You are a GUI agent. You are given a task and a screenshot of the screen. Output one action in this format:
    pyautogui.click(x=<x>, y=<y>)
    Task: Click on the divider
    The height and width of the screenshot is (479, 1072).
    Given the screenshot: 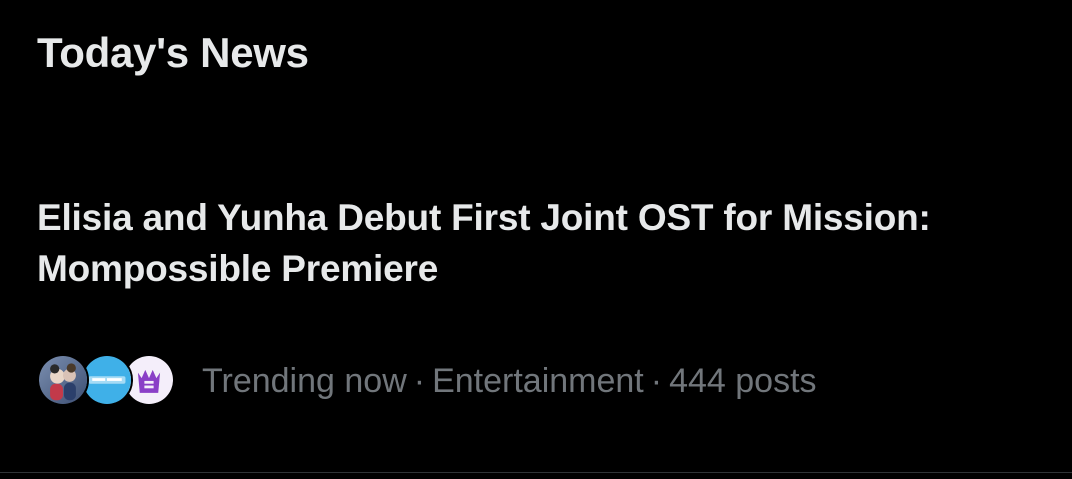 What is the action you would take?
    pyautogui.click(x=536, y=472)
    